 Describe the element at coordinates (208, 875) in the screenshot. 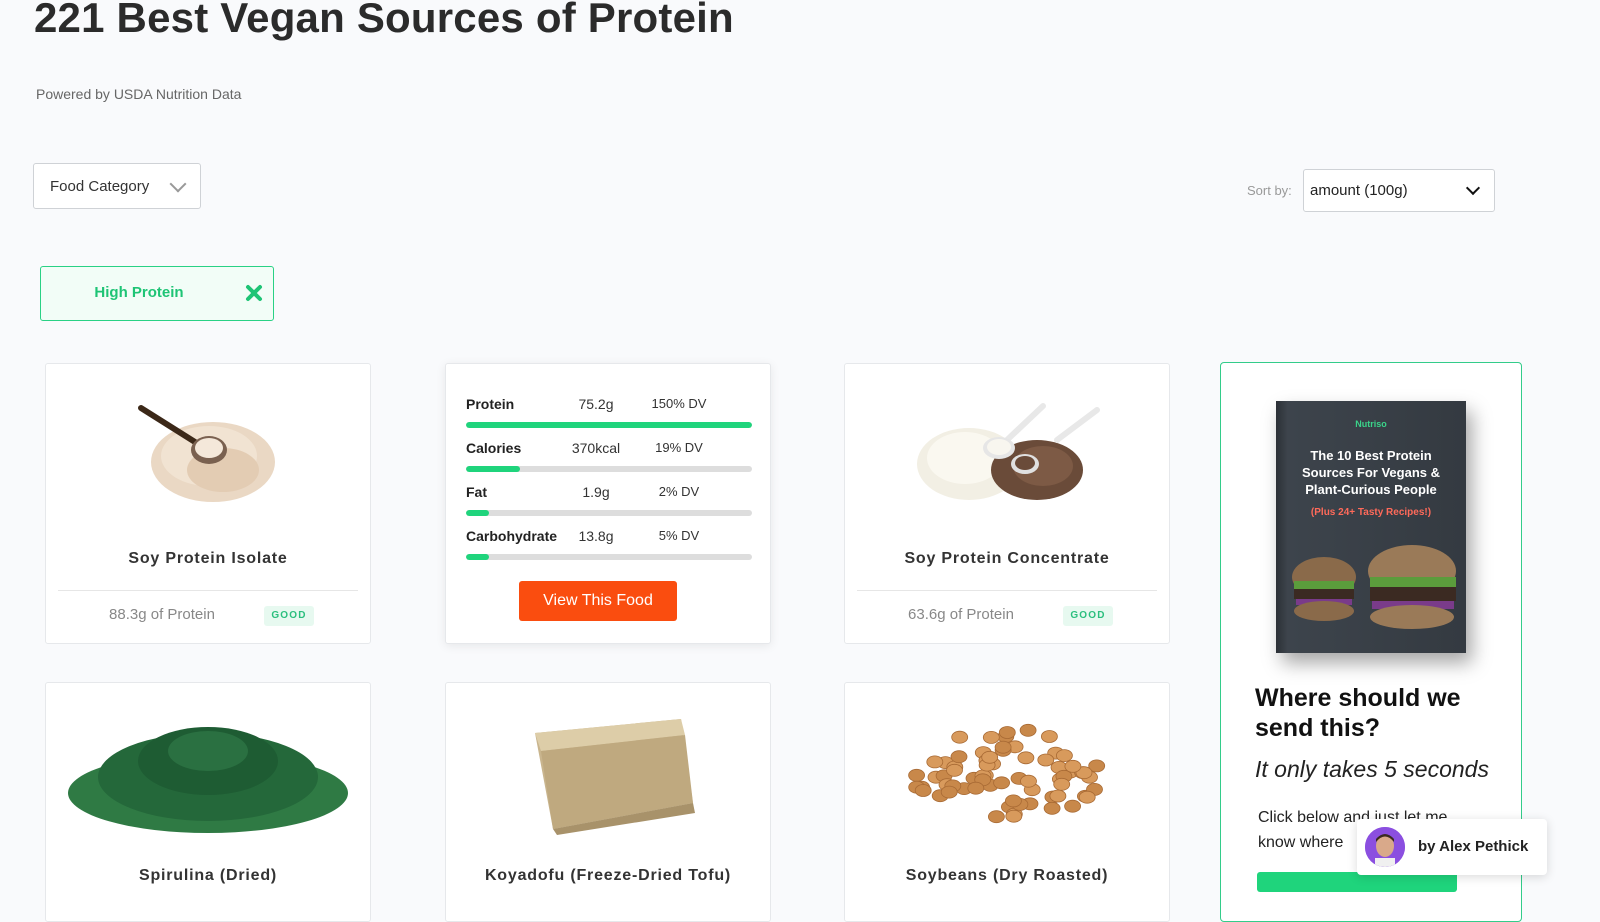

I see `food-name: Spirulina (Dried)` at that location.